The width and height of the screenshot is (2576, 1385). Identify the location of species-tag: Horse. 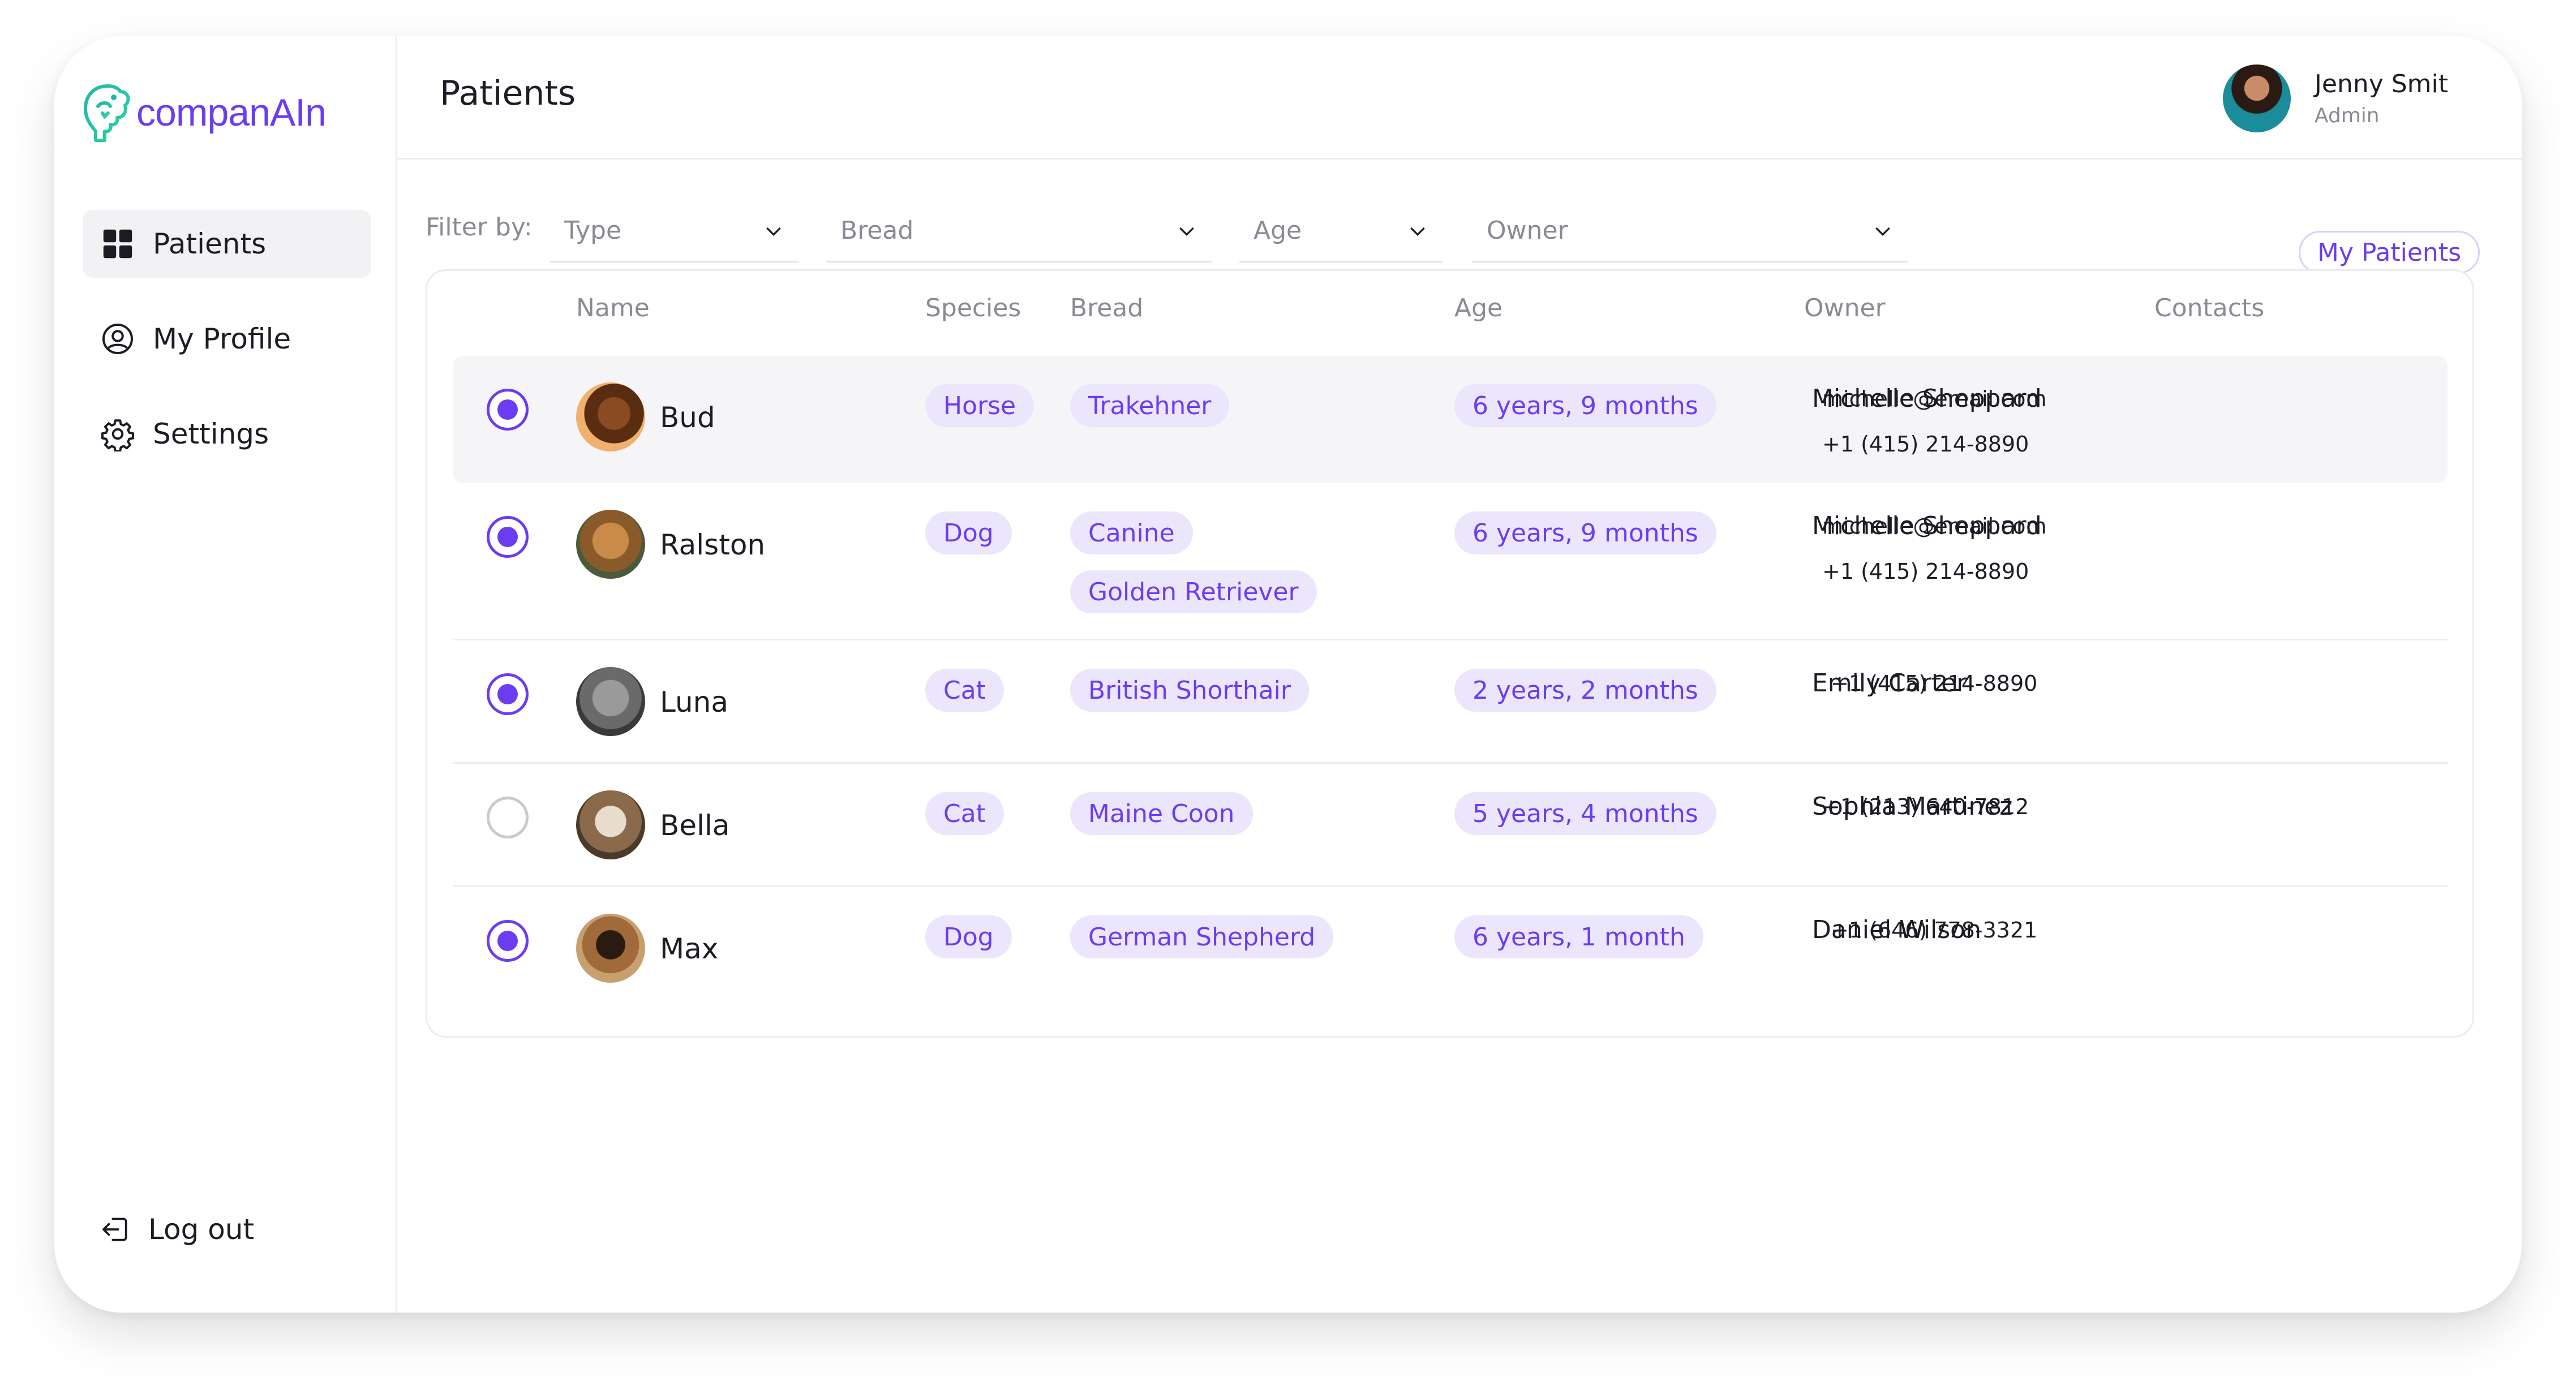
(979, 406).